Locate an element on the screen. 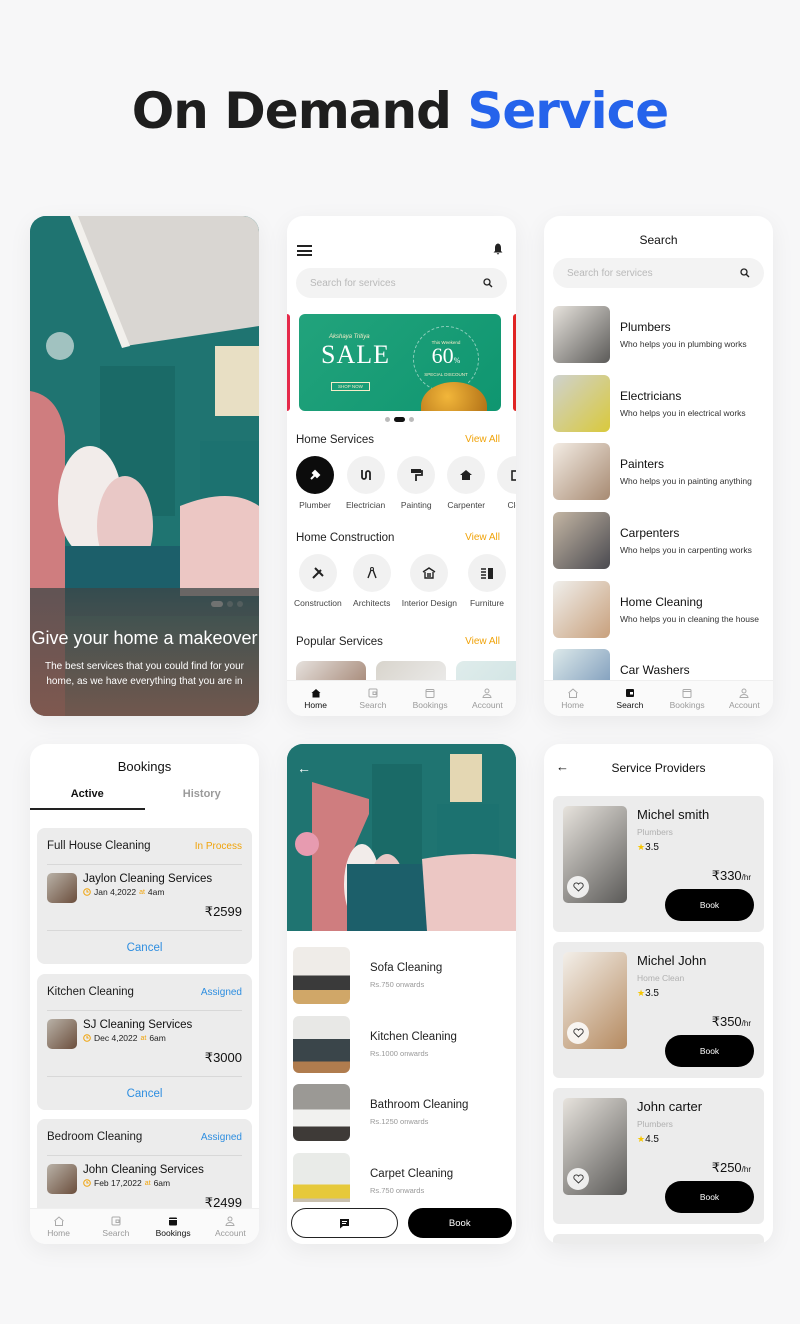  home-search-input: Search for services is located at coordinates (401, 283).